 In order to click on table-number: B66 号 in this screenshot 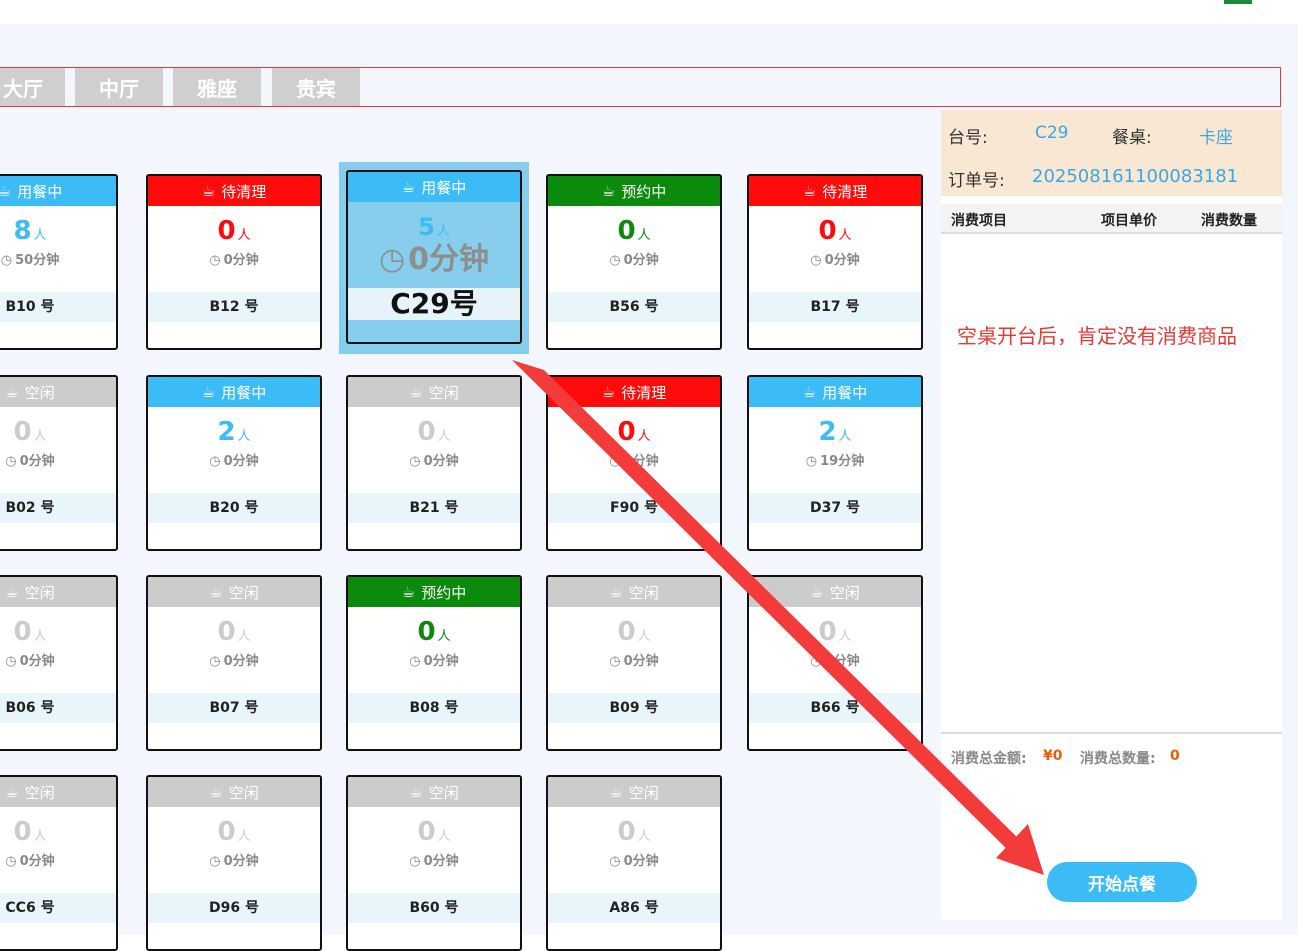, I will do `click(835, 708)`.